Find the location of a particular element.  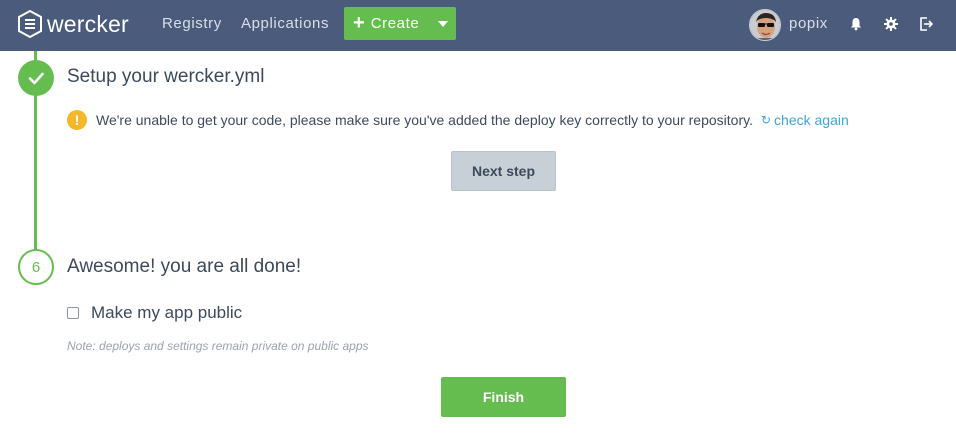

create-label: Create is located at coordinates (395, 23).